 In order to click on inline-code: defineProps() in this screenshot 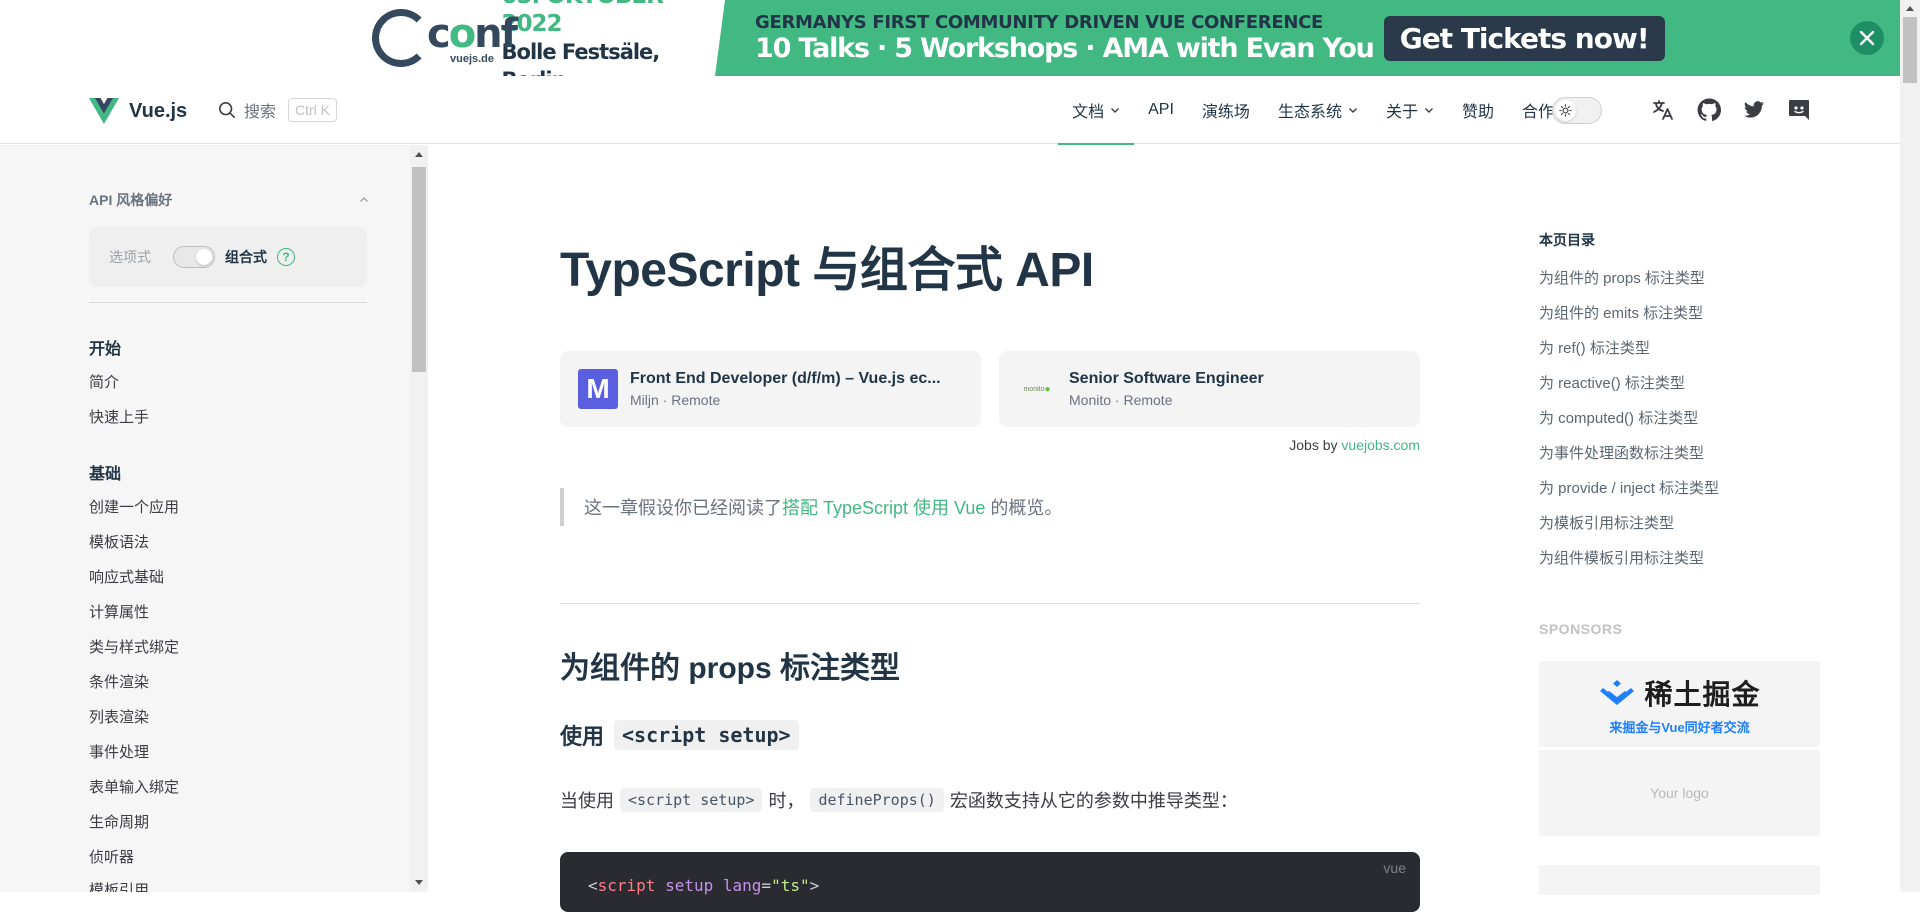, I will do `click(877, 800)`.